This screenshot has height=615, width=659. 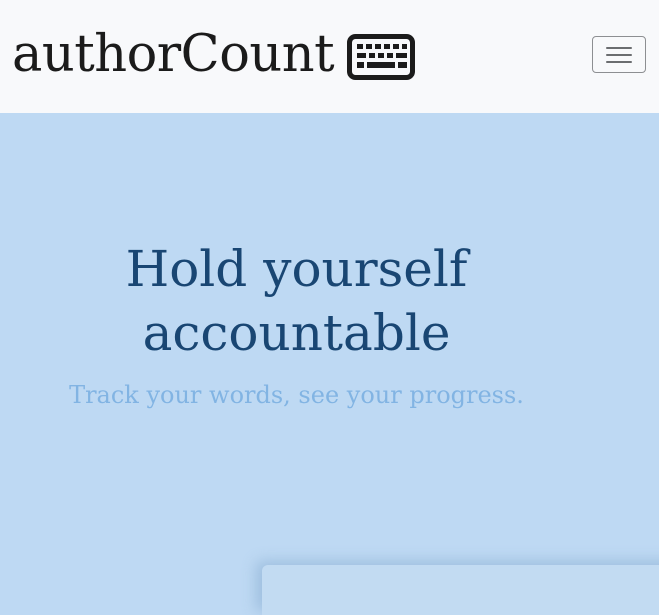 What do you see at coordinates (381, 57) in the screenshot?
I see `keyboard-icon` at bounding box center [381, 57].